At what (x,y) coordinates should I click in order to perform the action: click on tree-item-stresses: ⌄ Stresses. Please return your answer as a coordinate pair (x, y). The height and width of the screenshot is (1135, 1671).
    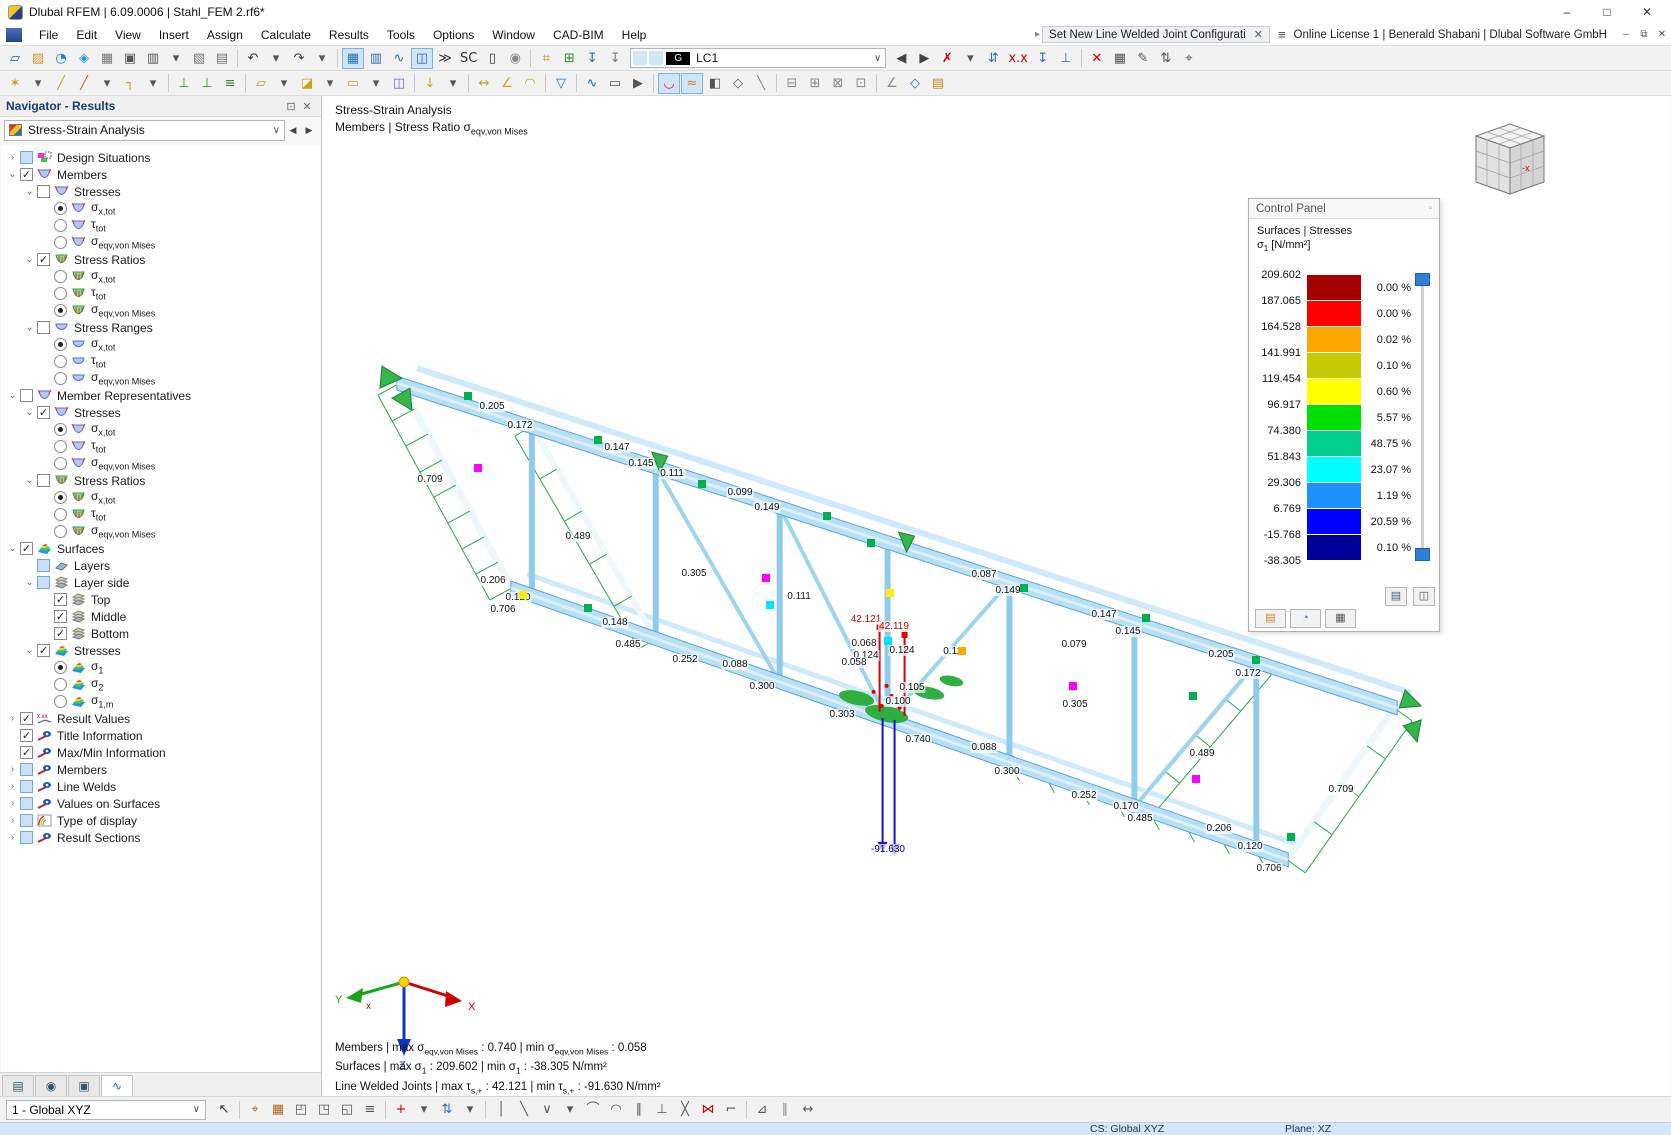
    Looking at the image, I should click on (160, 191).